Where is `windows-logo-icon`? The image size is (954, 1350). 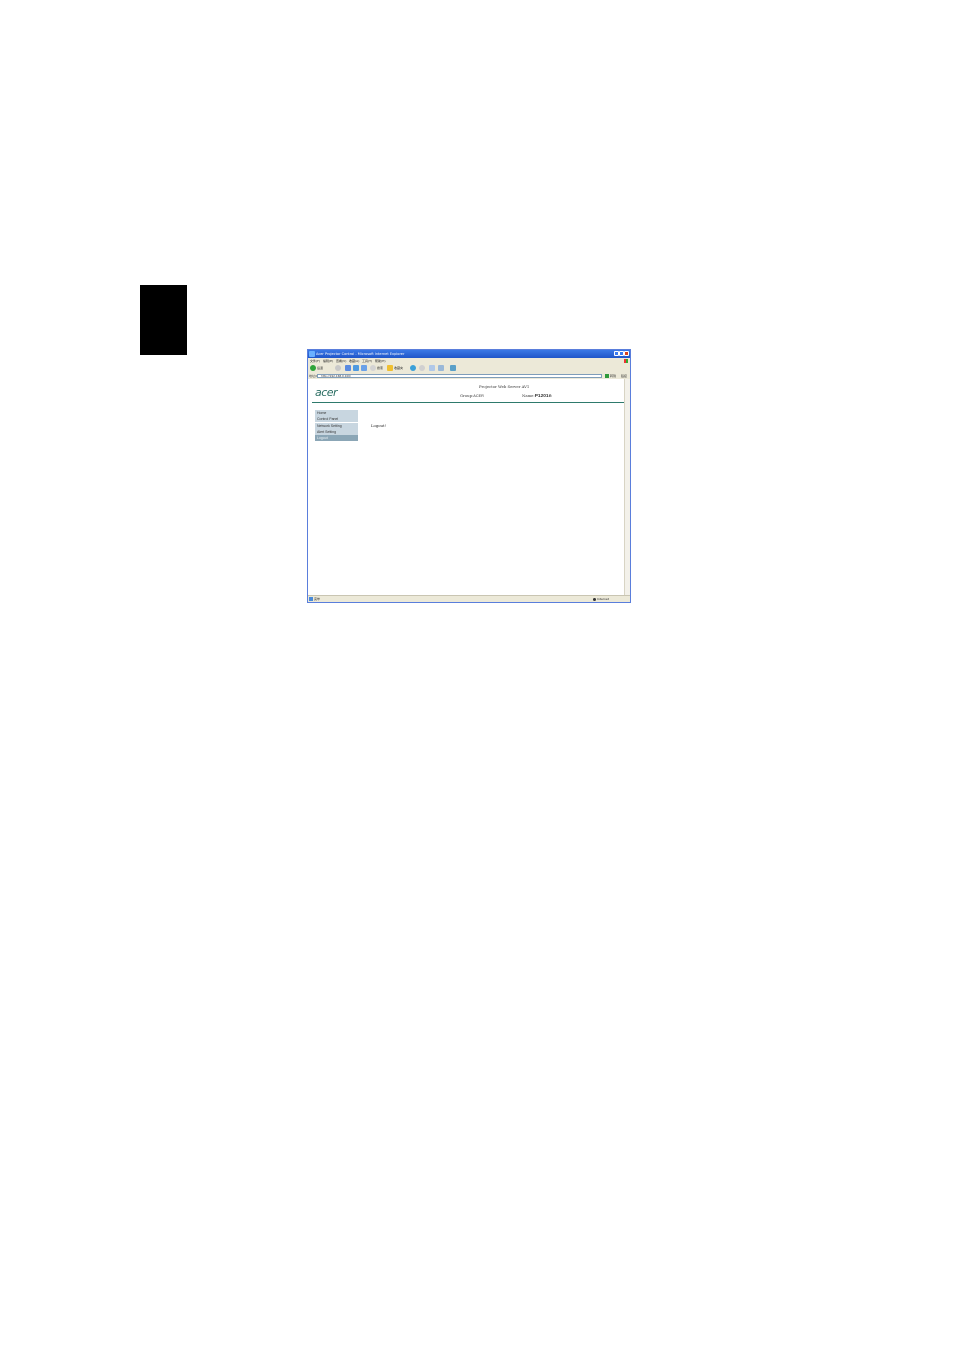 windows-logo-icon is located at coordinates (626, 361).